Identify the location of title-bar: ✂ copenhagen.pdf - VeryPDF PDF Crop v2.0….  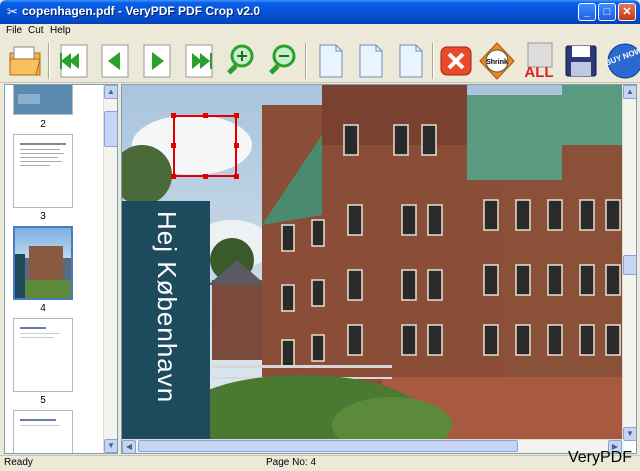
(320, 12).